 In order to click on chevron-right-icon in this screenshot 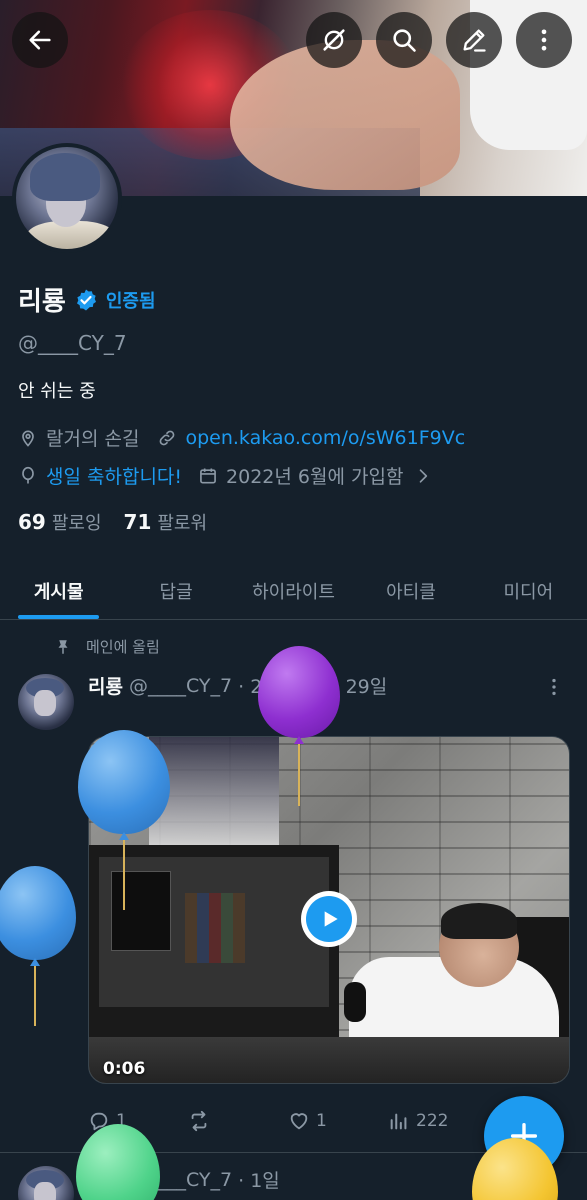, I will do `click(423, 476)`.